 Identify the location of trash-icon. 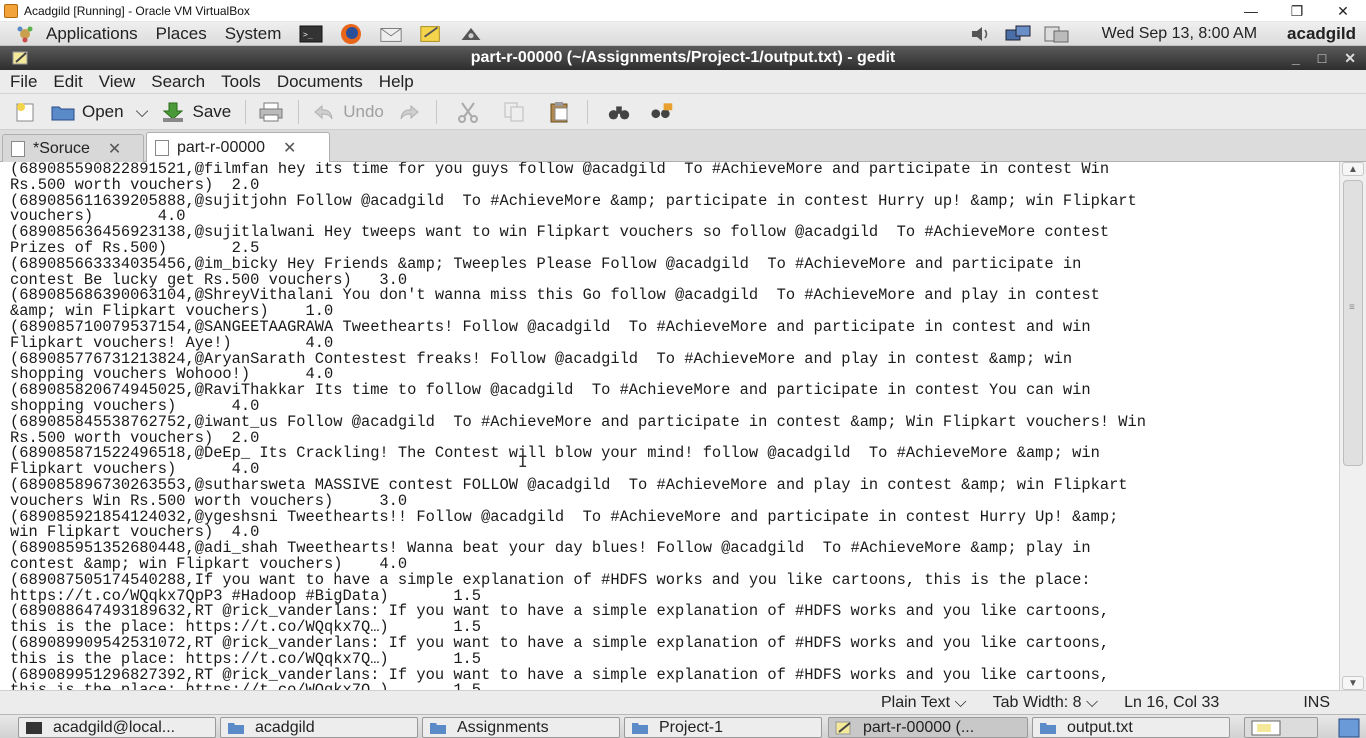
(1349, 727).